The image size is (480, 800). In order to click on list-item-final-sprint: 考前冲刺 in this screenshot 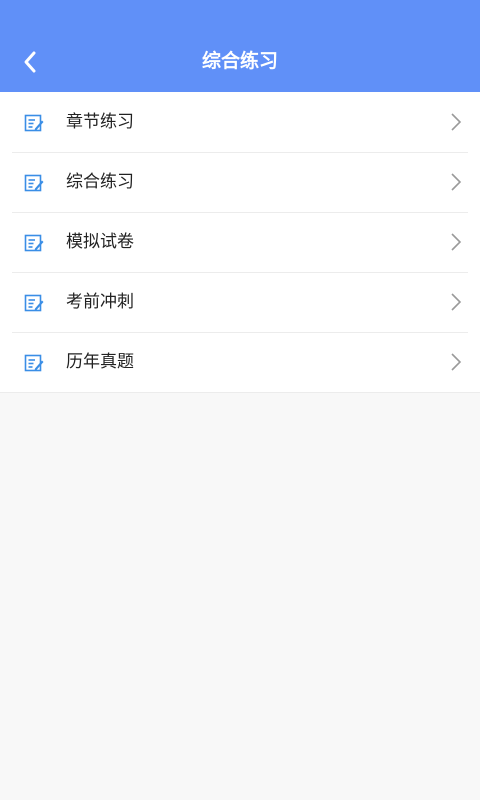, I will do `click(240, 302)`.